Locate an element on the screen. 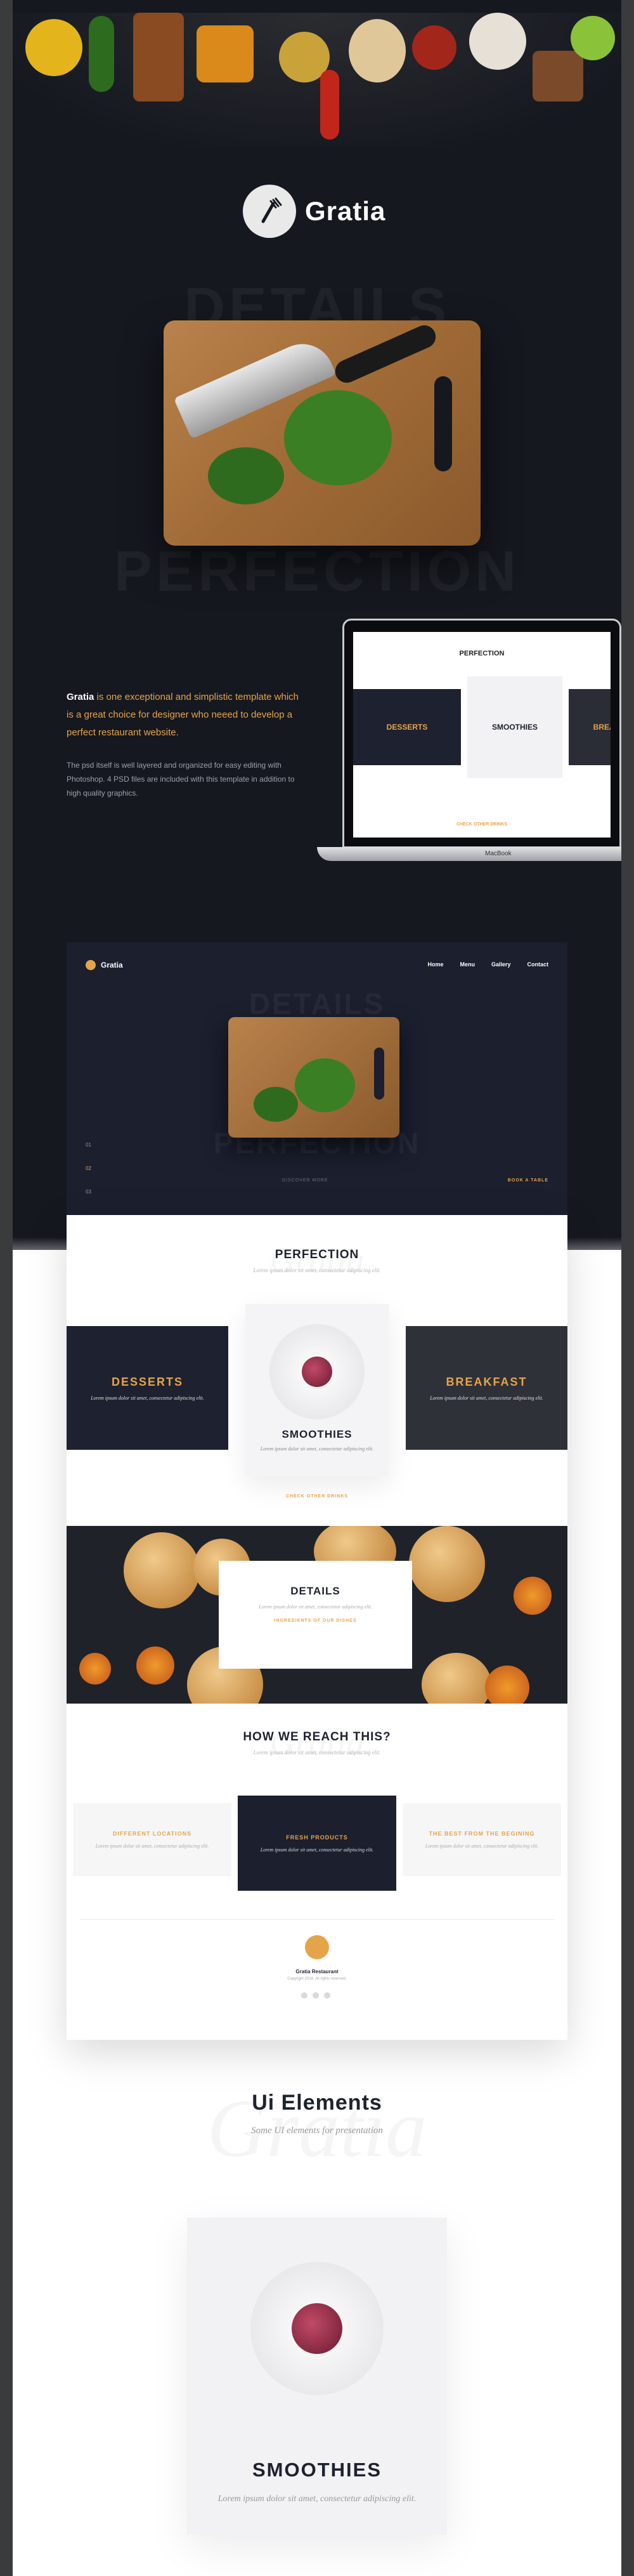 Image resolution: width=634 pixels, height=2576 pixels. board-handle-hole is located at coordinates (443, 423).